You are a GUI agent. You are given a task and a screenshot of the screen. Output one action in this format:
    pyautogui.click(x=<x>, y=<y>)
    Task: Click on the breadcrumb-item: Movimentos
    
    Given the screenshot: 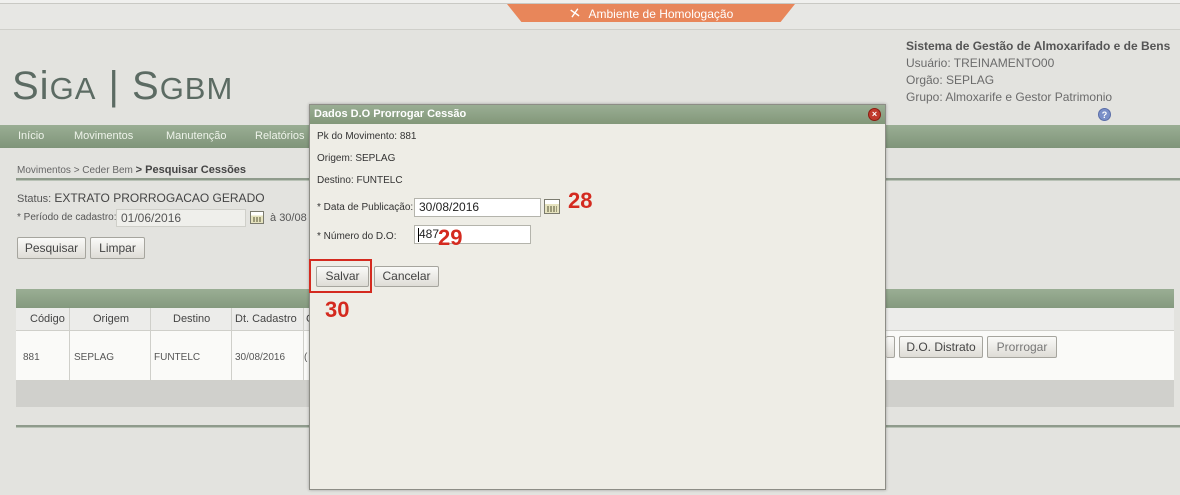 What is the action you would take?
    pyautogui.click(x=44, y=170)
    